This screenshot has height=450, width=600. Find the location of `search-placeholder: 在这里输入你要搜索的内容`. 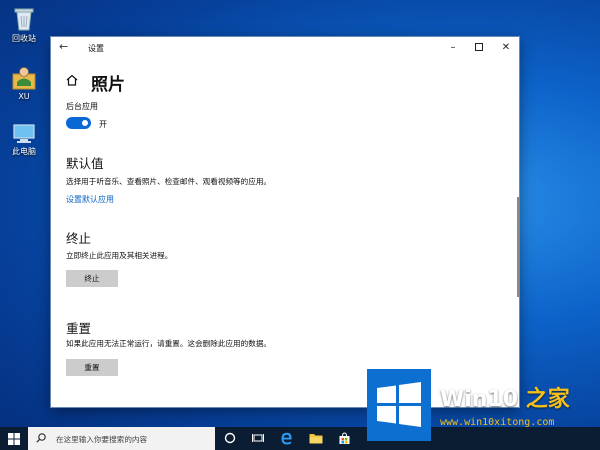

search-placeholder: 在这里输入你要搜索的内容 is located at coordinates (102, 439).